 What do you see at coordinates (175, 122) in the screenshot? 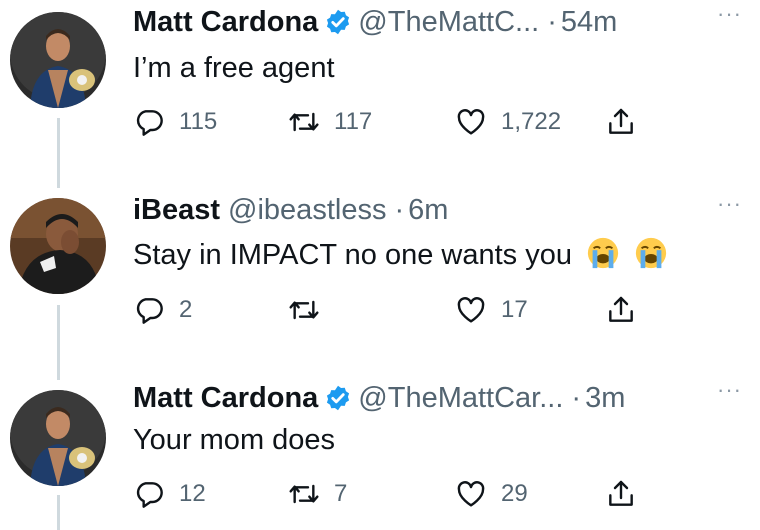
I see `reply-button: 115` at bounding box center [175, 122].